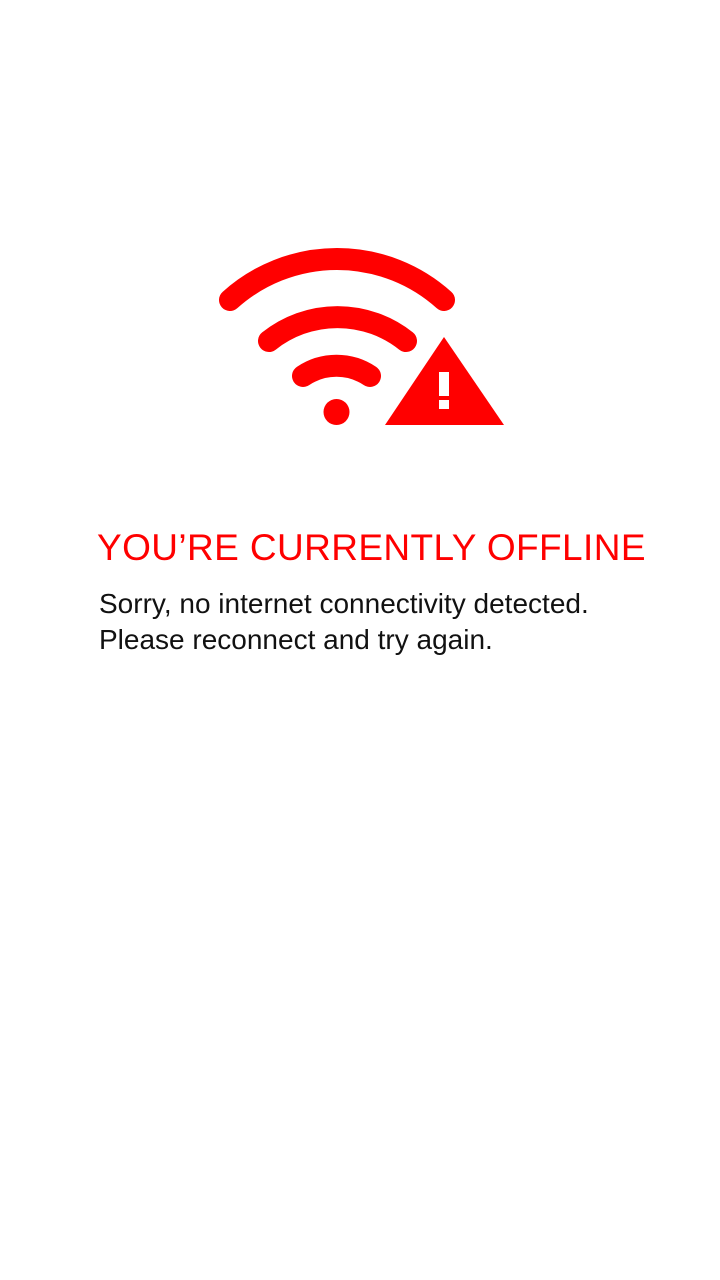  What do you see at coordinates (371, 547) in the screenshot?
I see `offline-title: YOU’RE CURRENTLY OFFLINE` at bounding box center [371, 547].